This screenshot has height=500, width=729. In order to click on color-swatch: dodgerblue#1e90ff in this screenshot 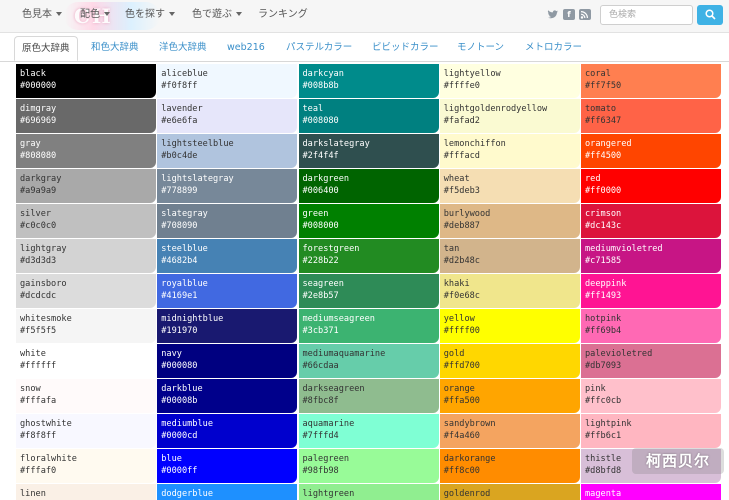, I will do `click(227, 492)`.